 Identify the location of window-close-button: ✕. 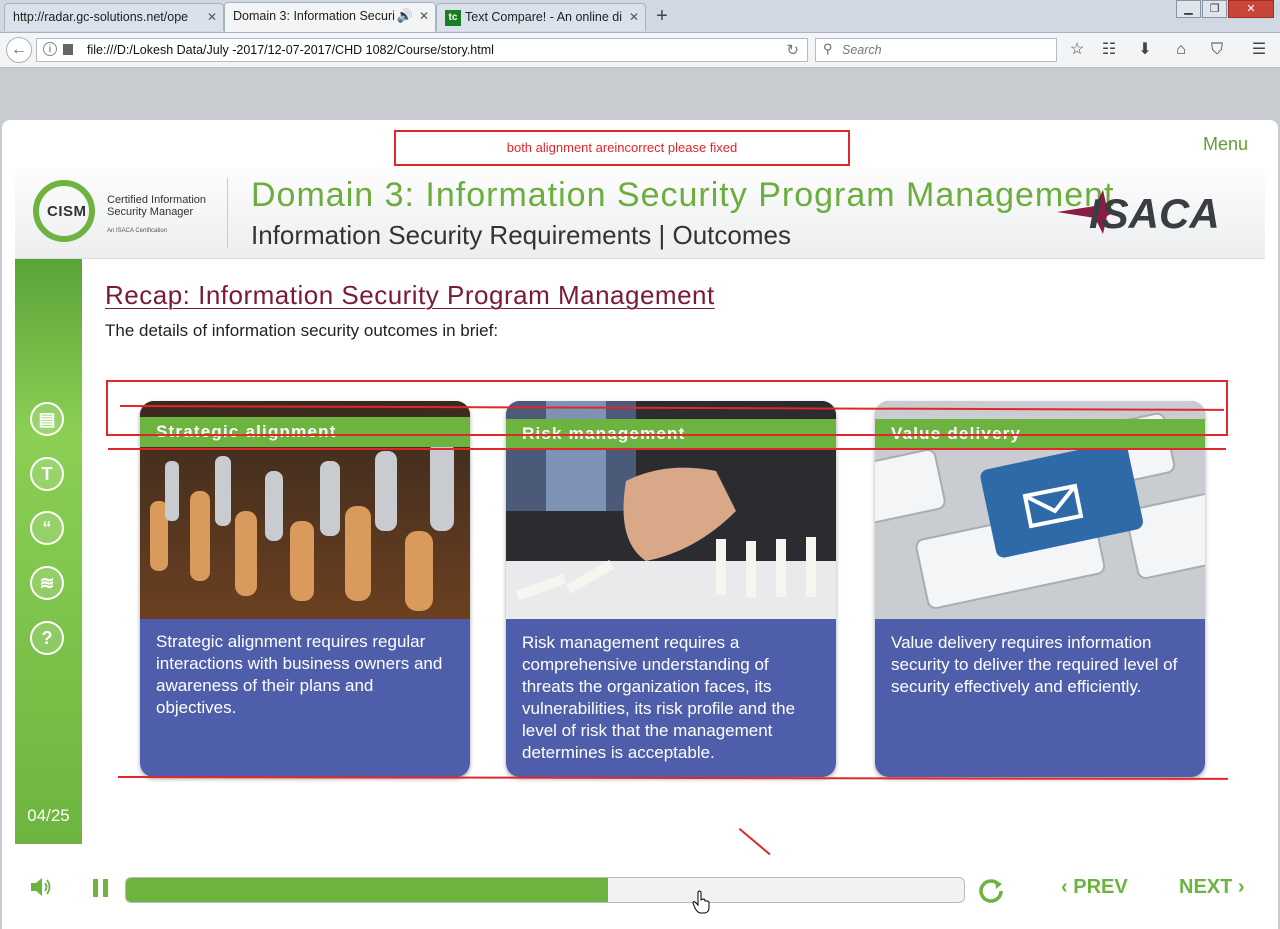
(1251, 9).